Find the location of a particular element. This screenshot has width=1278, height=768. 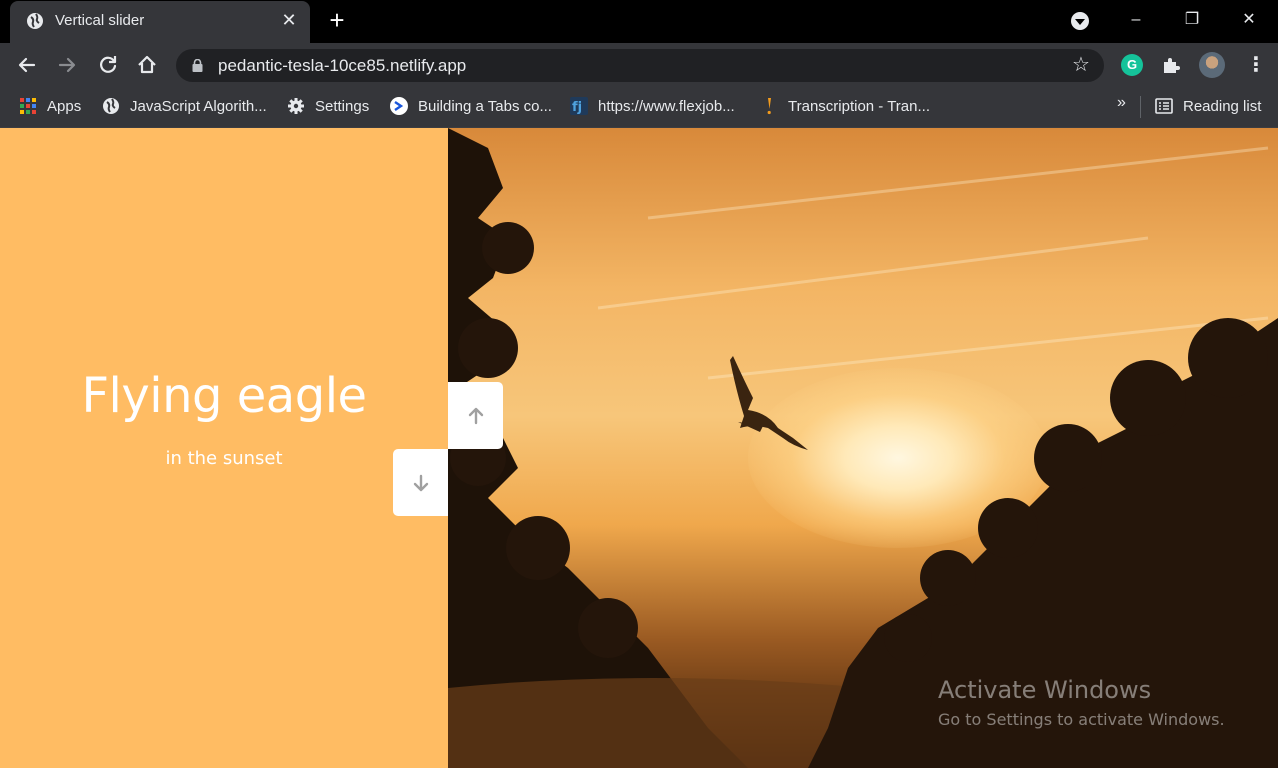

bookmark-label: Settings is located at coordinates (342, 106).